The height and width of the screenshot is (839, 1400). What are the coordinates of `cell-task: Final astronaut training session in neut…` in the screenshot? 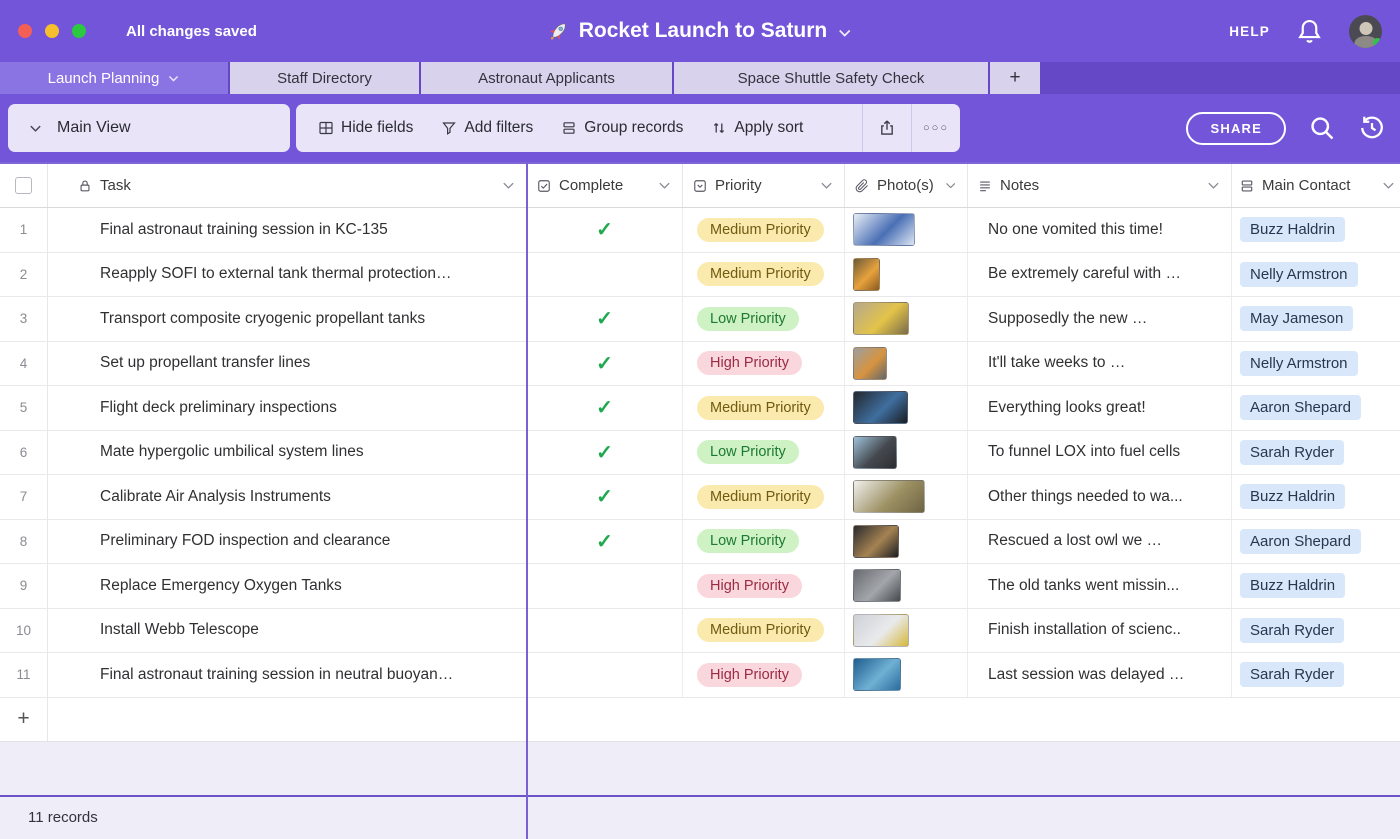 It's located at (287, 675).